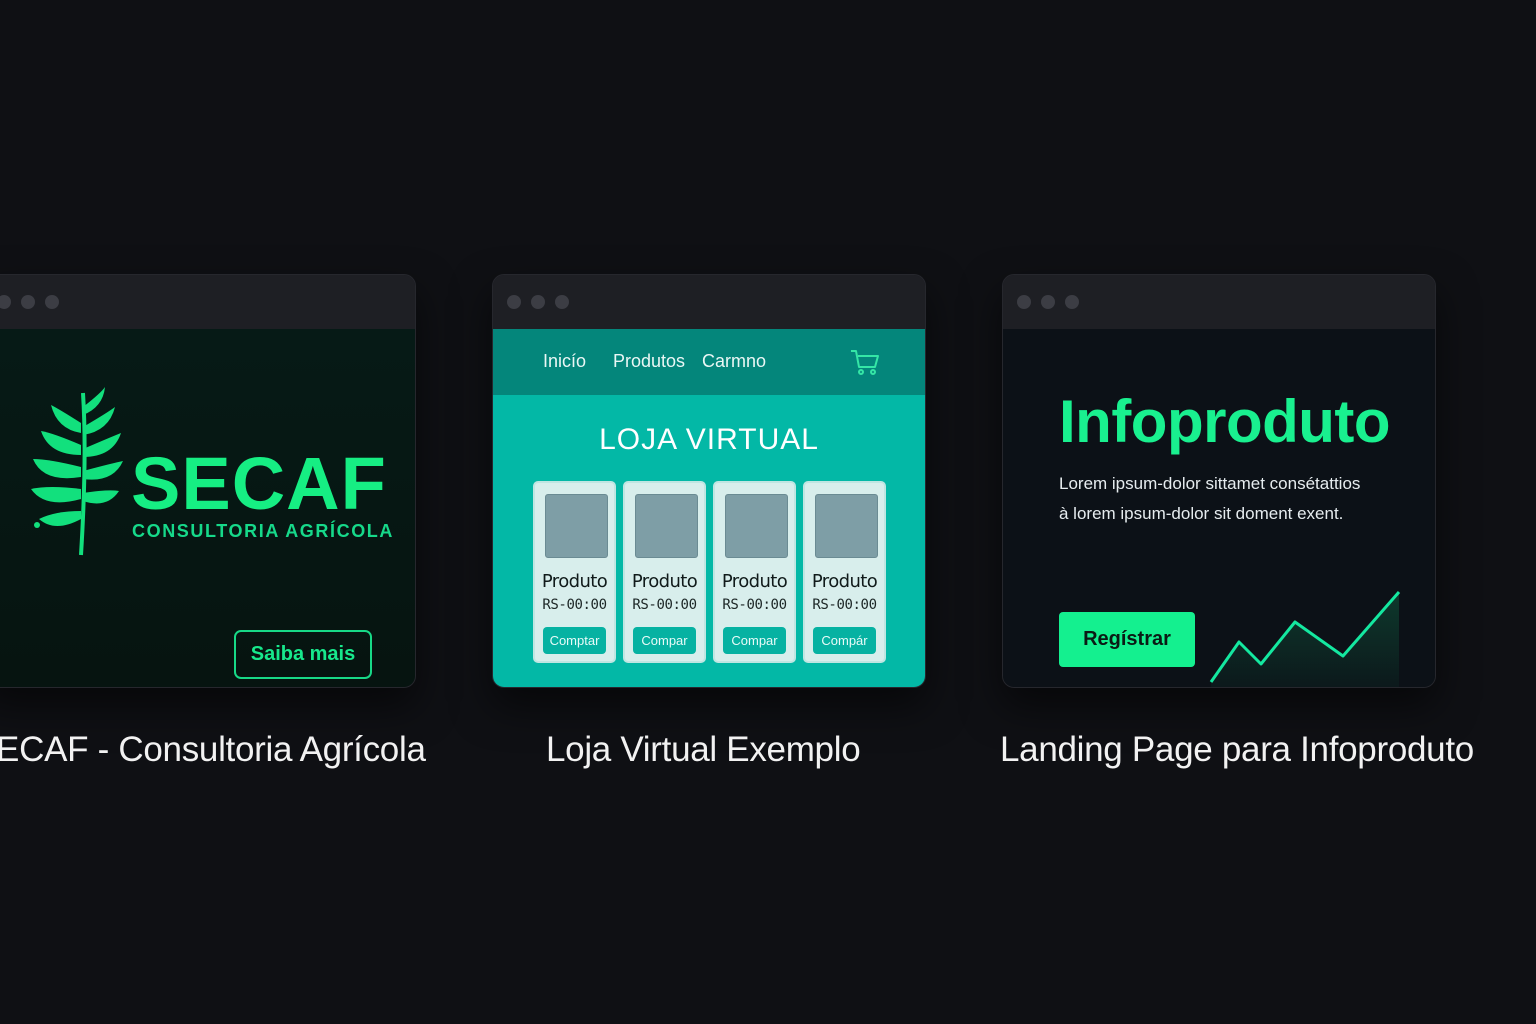  What do you see at coordinates (1127, 639) in the screenshot?
I see `registrar-button: Regístrar` at bounding box center [1127, 639].